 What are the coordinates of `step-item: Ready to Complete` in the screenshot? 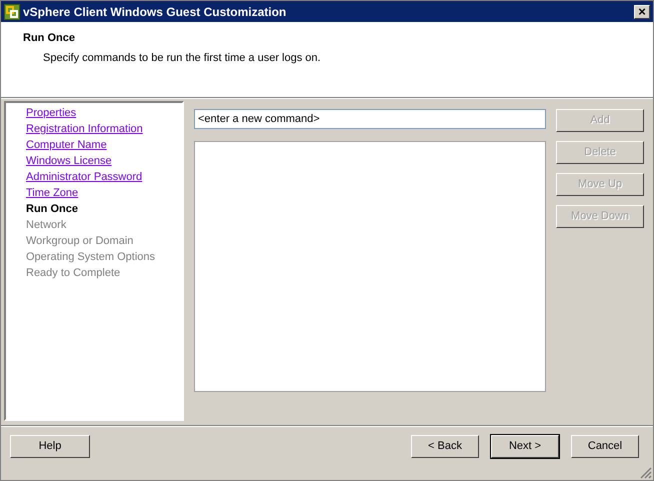 It's located at (73, 273).